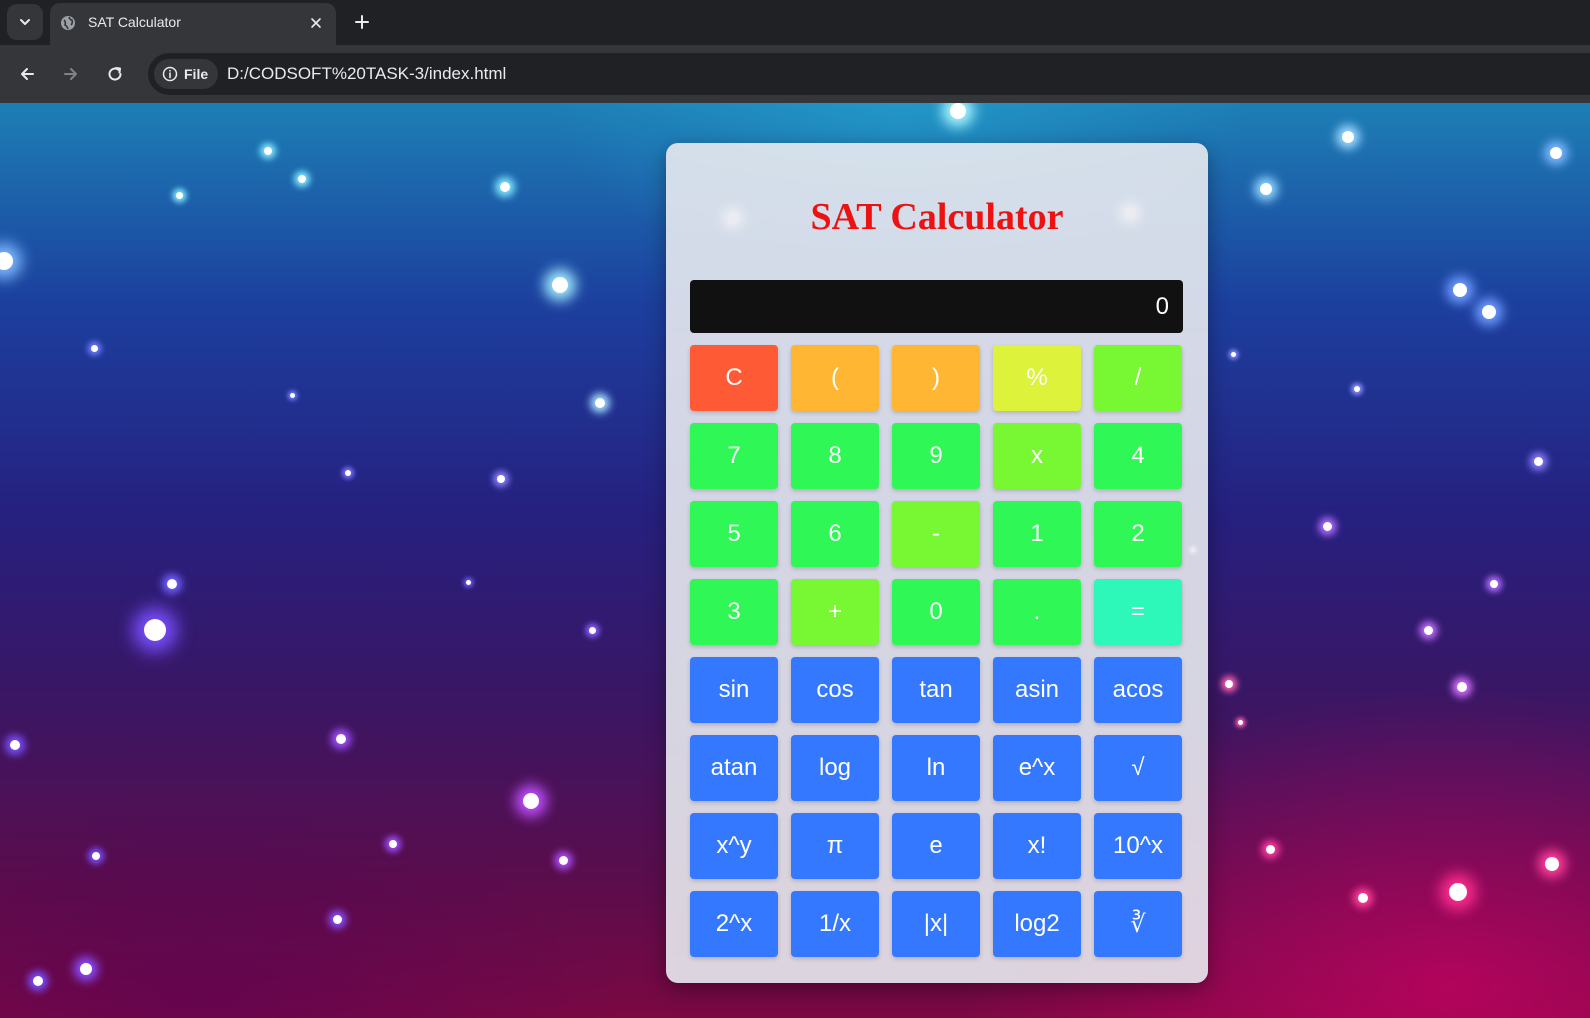 This screenshot has height=1018, width=1590. Describe the element at coordinates (366, 74) in the screenshot. I see `url-text: D:/CODSOFT%20TASK-3/index.html` at that location.